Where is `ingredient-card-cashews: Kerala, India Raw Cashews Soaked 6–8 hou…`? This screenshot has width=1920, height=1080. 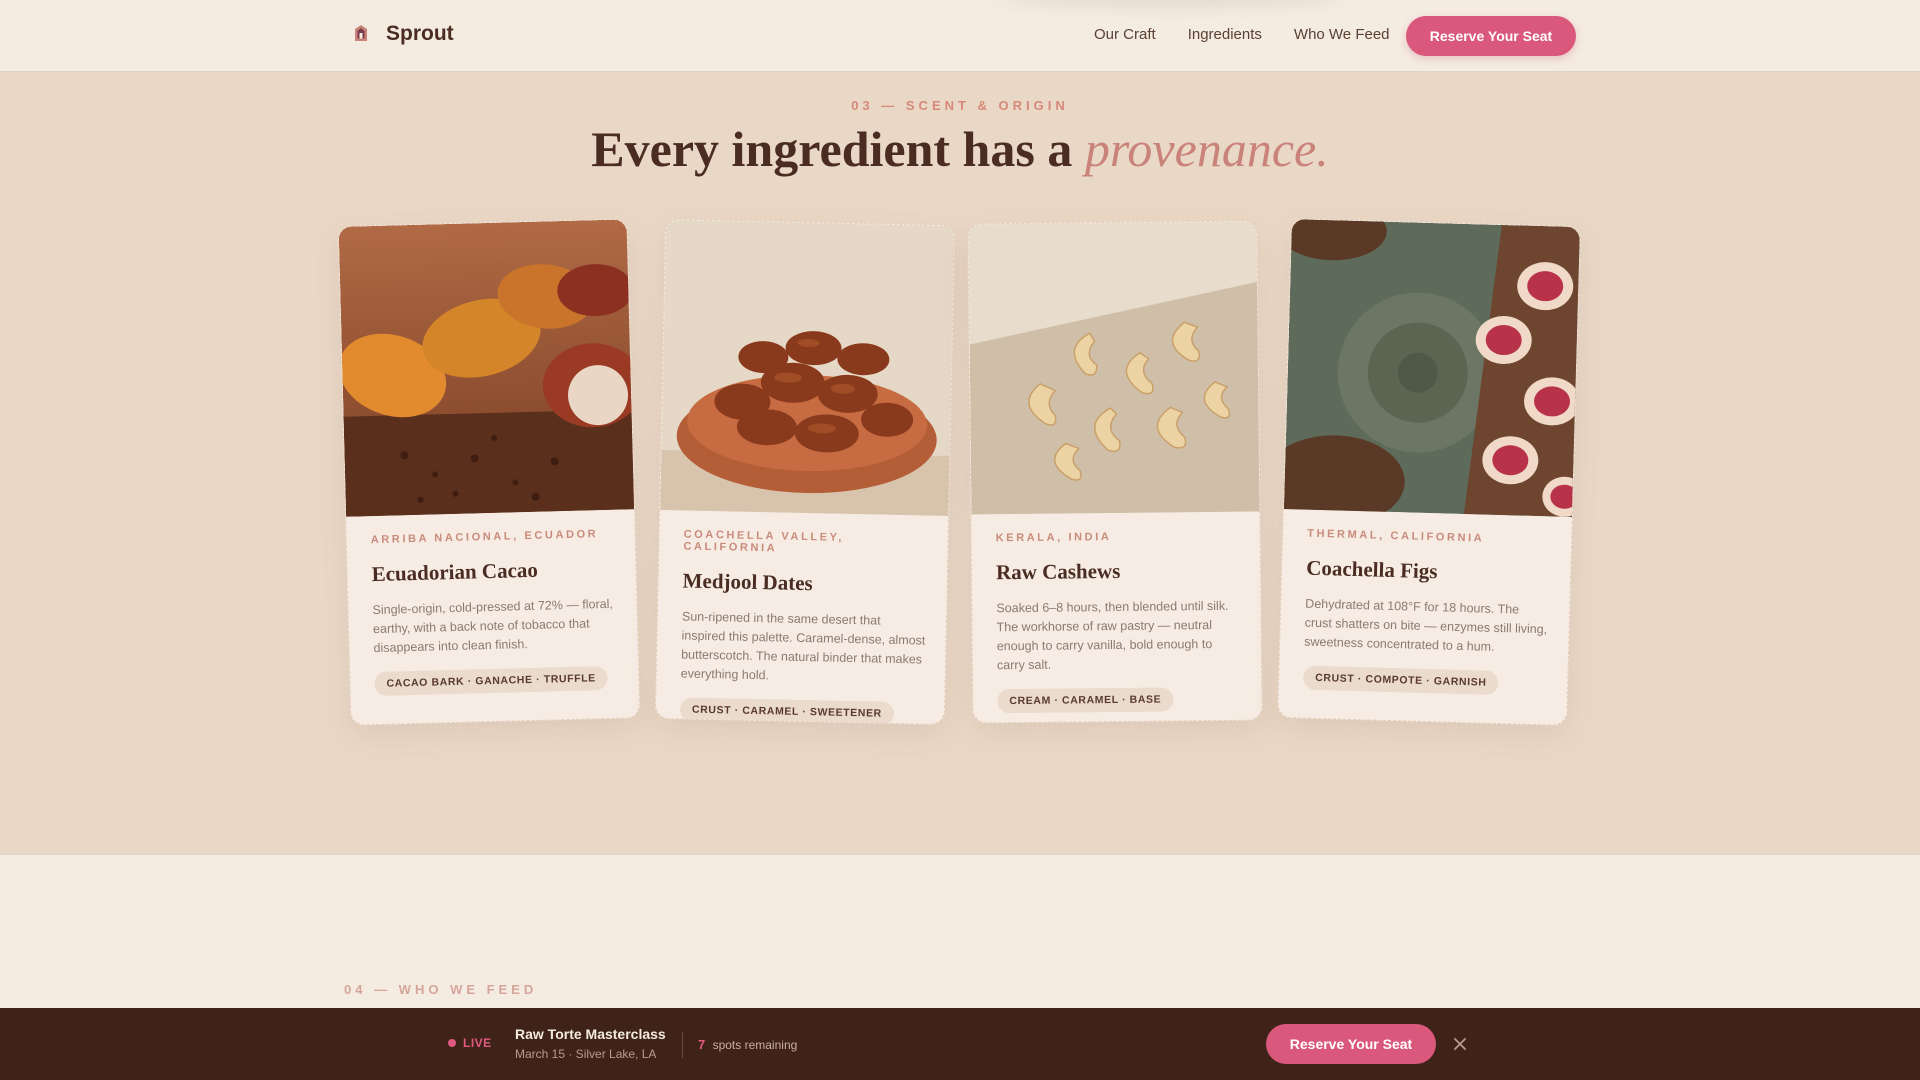
ingredient-card-cashews: Kerala, India Raw Cashews Soaked 6–8 hou… is located at coordinates (1115, 472).